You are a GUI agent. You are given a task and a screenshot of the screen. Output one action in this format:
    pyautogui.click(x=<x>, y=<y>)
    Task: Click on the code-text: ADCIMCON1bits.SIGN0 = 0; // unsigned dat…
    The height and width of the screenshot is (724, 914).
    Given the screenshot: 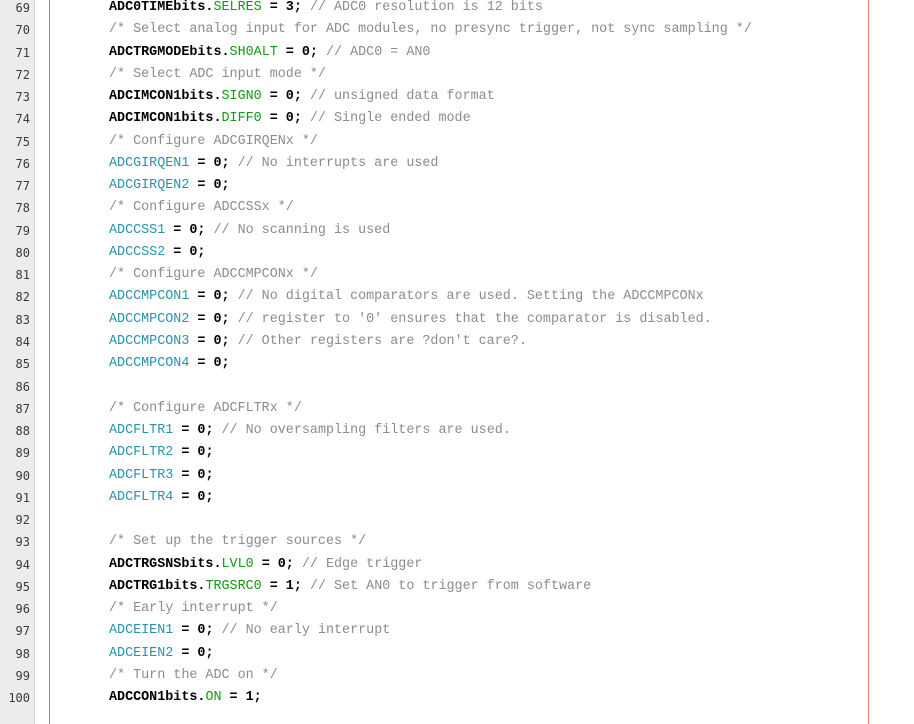 What is the action you would take?
    pyautogui.click(x=302, y=97)
    